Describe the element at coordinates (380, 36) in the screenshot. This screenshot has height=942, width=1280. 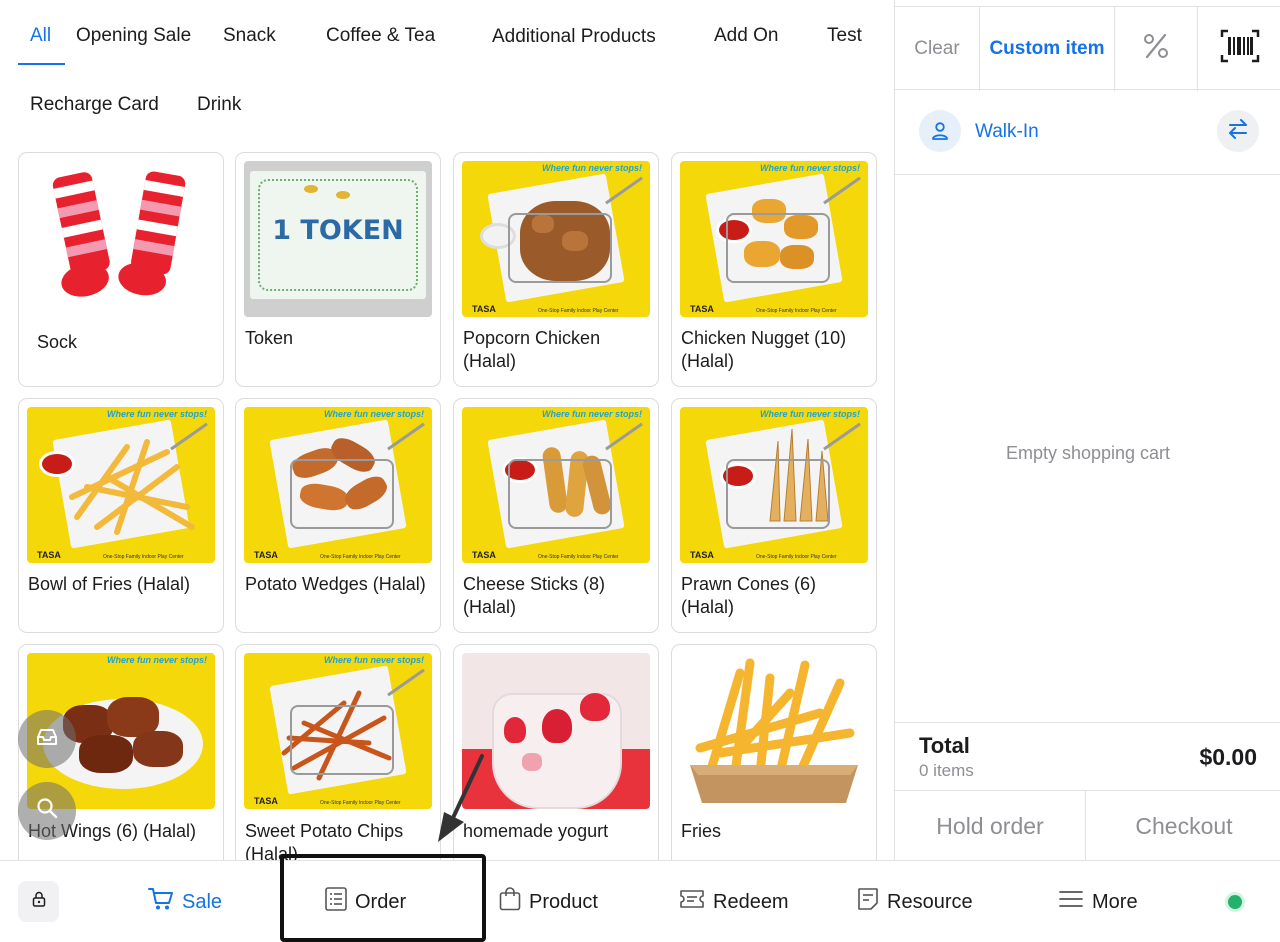
I see `tab-coffee-tea: Coffee & Tea` at that location.